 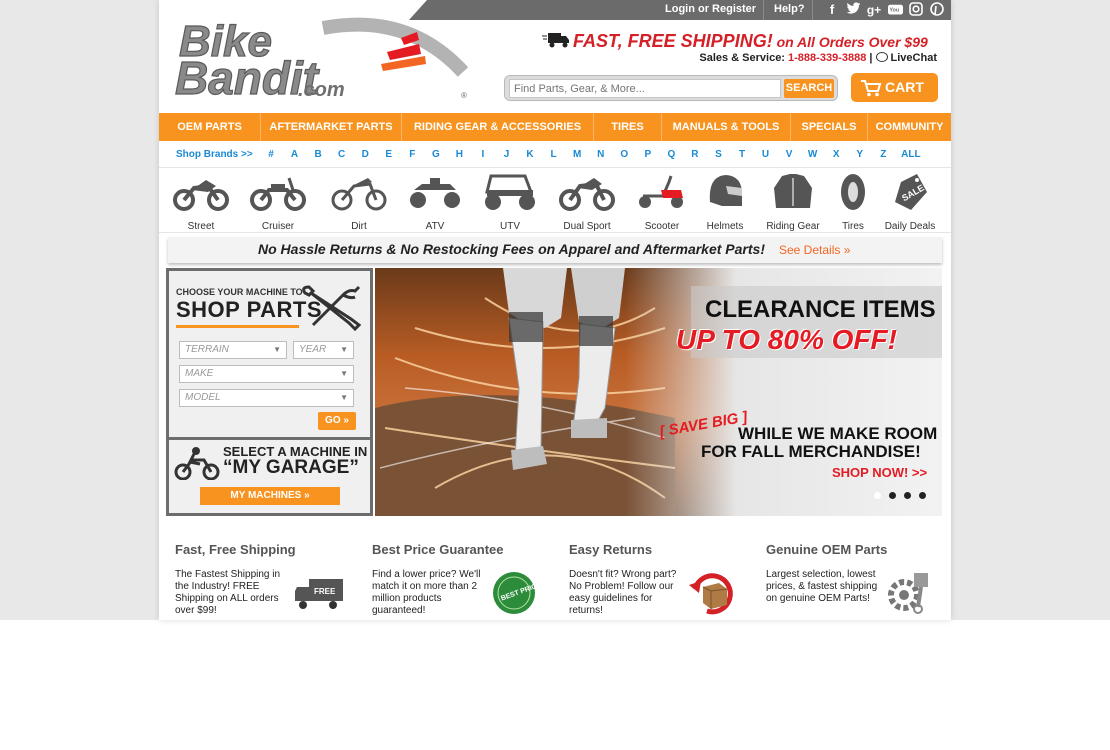 What do you see at coordinates (874, 10) in the screenshot?
I see `google-plus-icon: g+` at bounding box center [874, 10].